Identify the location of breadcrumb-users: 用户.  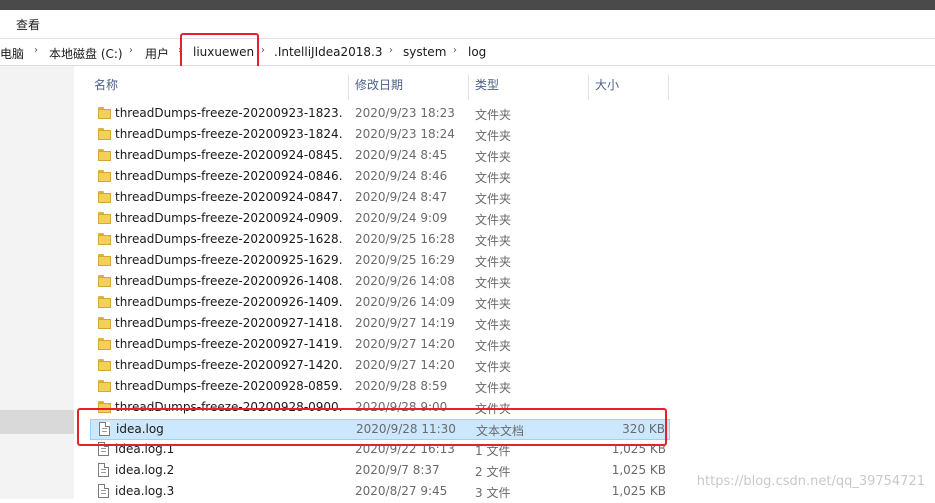
(157, 53).